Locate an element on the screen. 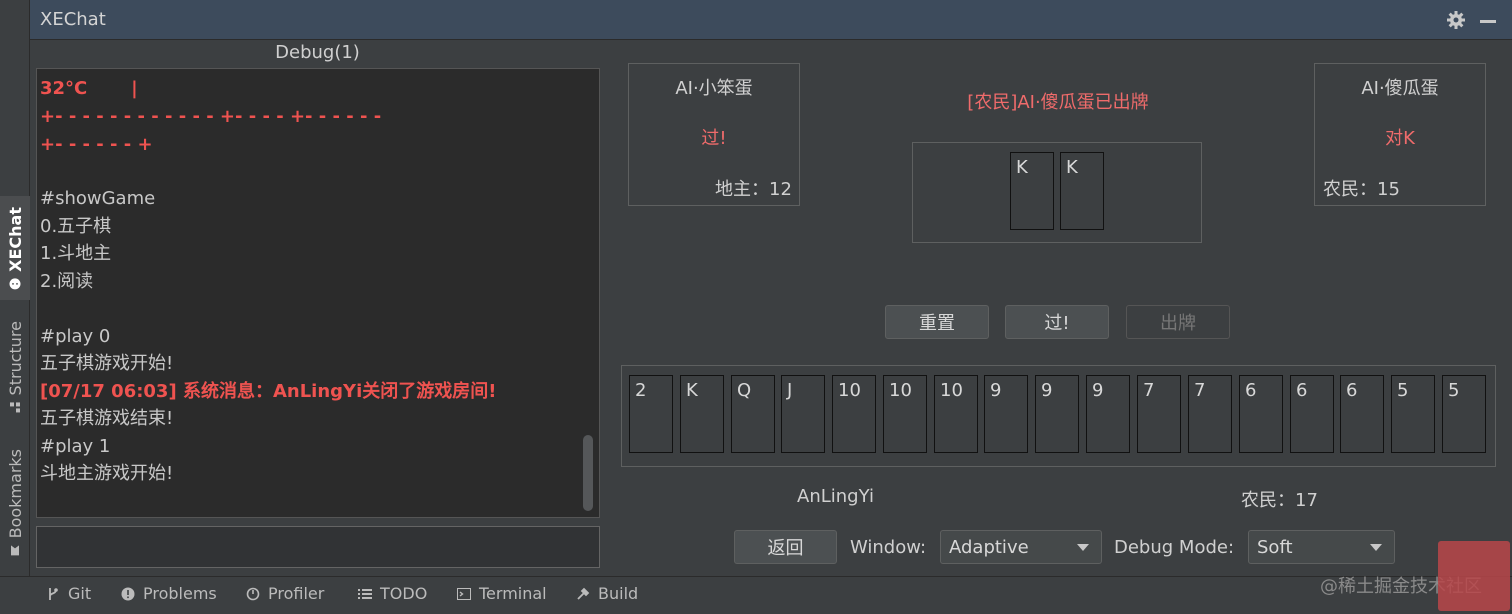 This screenshot has height=614, width=1512. console-line: 32°C | is located at coordinates (89, 88).